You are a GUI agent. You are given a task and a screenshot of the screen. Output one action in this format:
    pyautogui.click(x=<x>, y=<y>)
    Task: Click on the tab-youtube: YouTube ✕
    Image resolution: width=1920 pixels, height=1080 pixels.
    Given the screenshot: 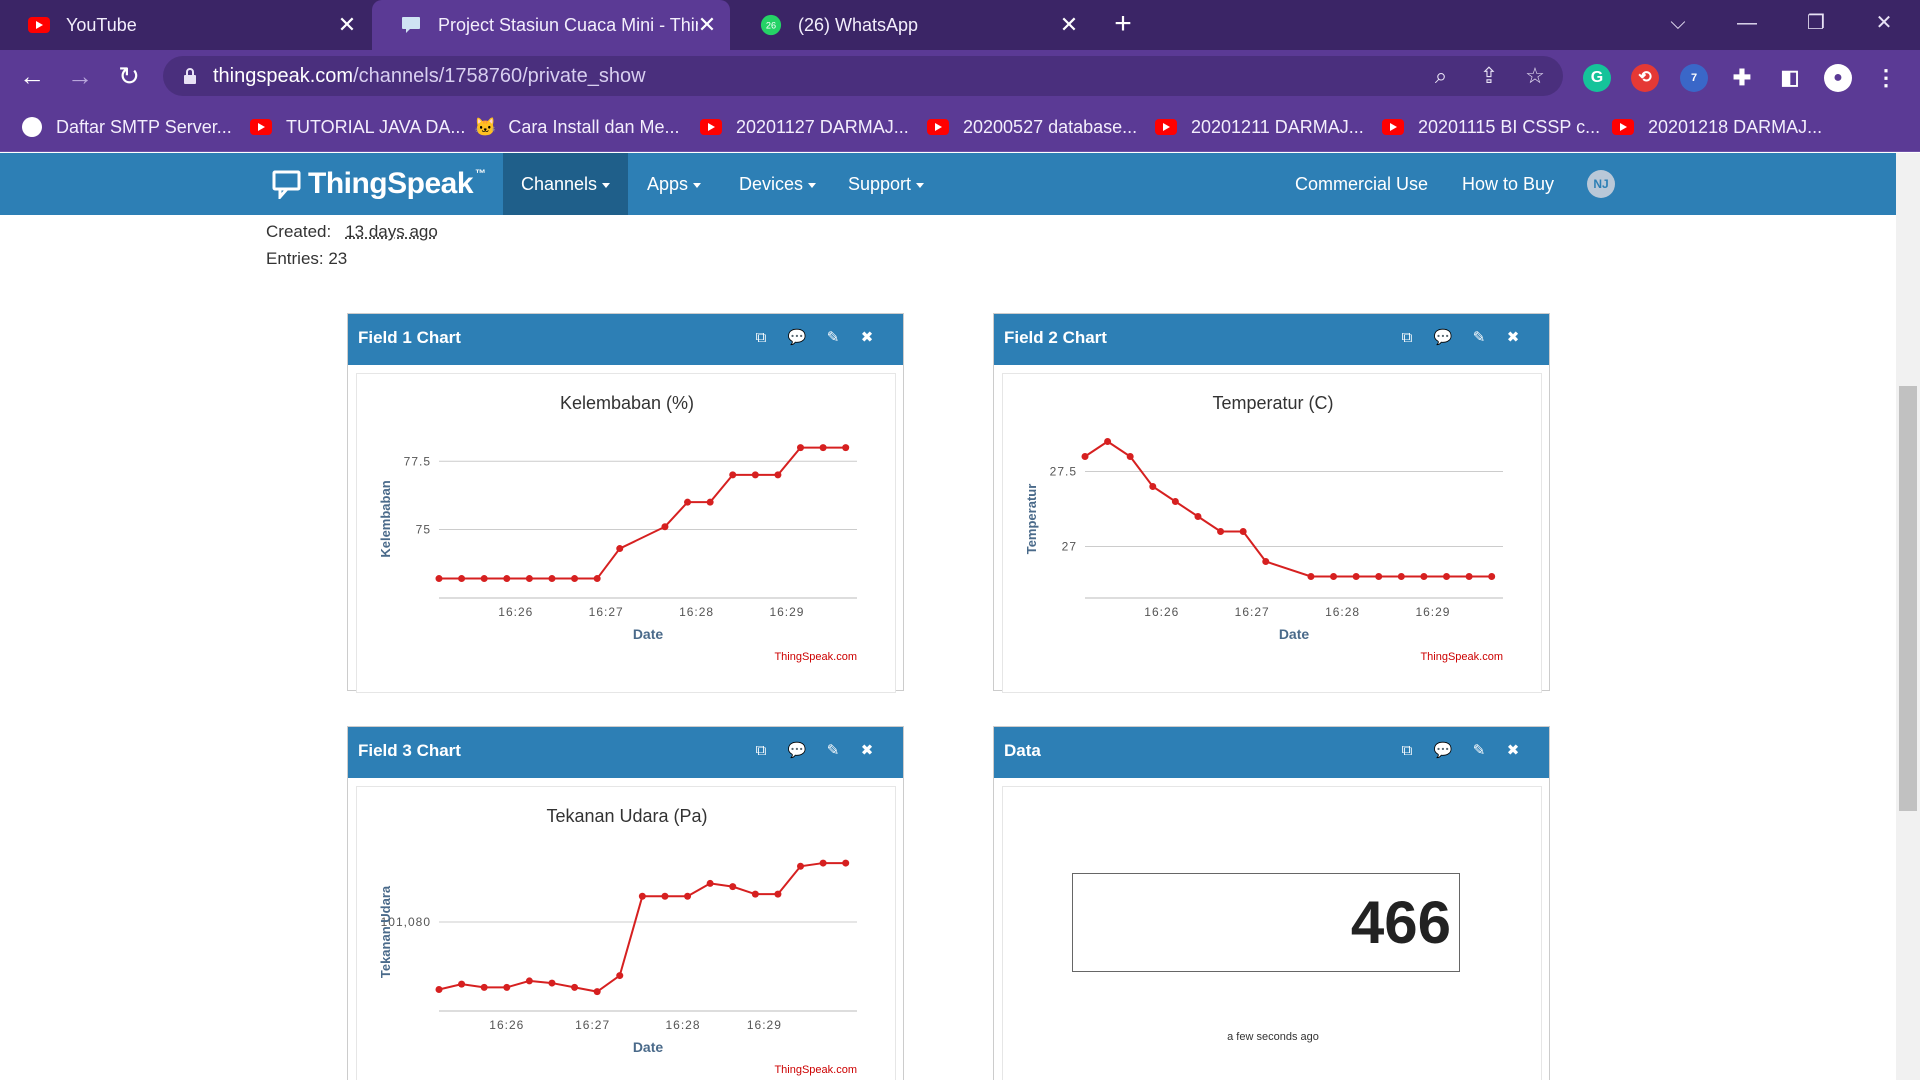 What is the action you would take?
    pyautogui.click(x=185, y=25)
    